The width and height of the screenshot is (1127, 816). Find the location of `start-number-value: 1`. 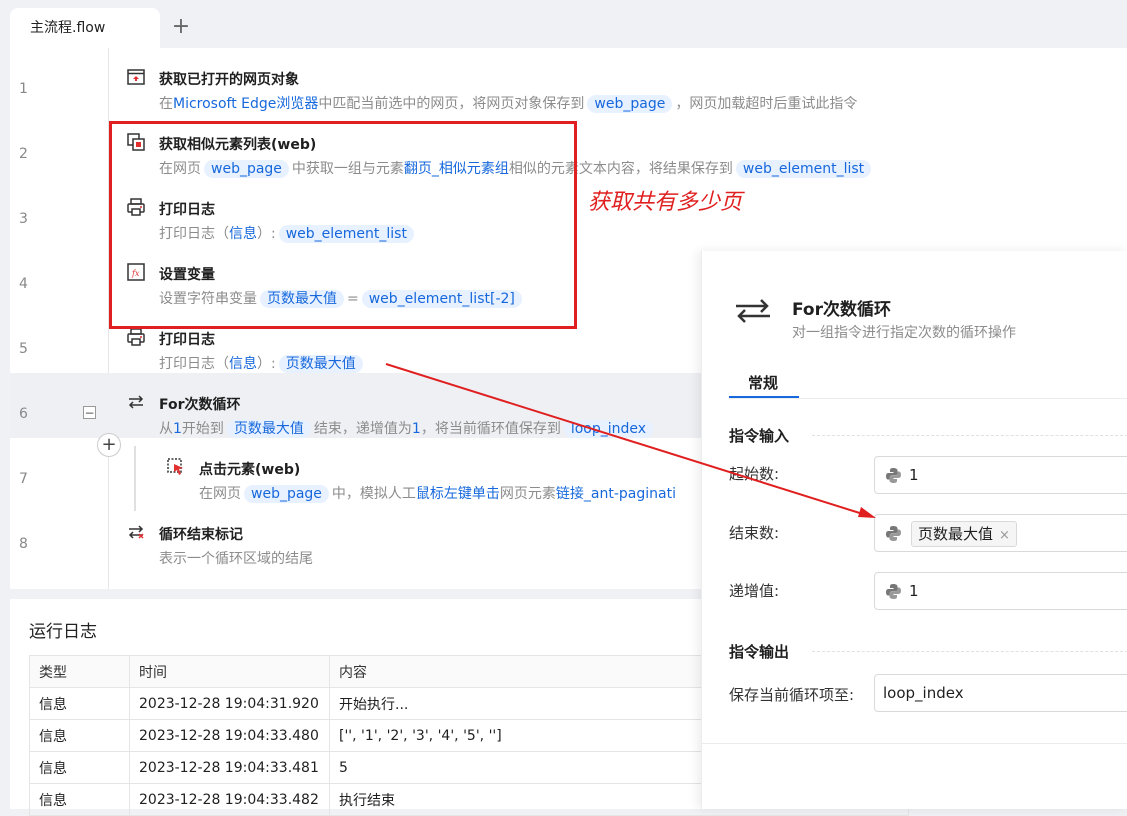

start-number-value: 1 is located at coordinates (914, 475).